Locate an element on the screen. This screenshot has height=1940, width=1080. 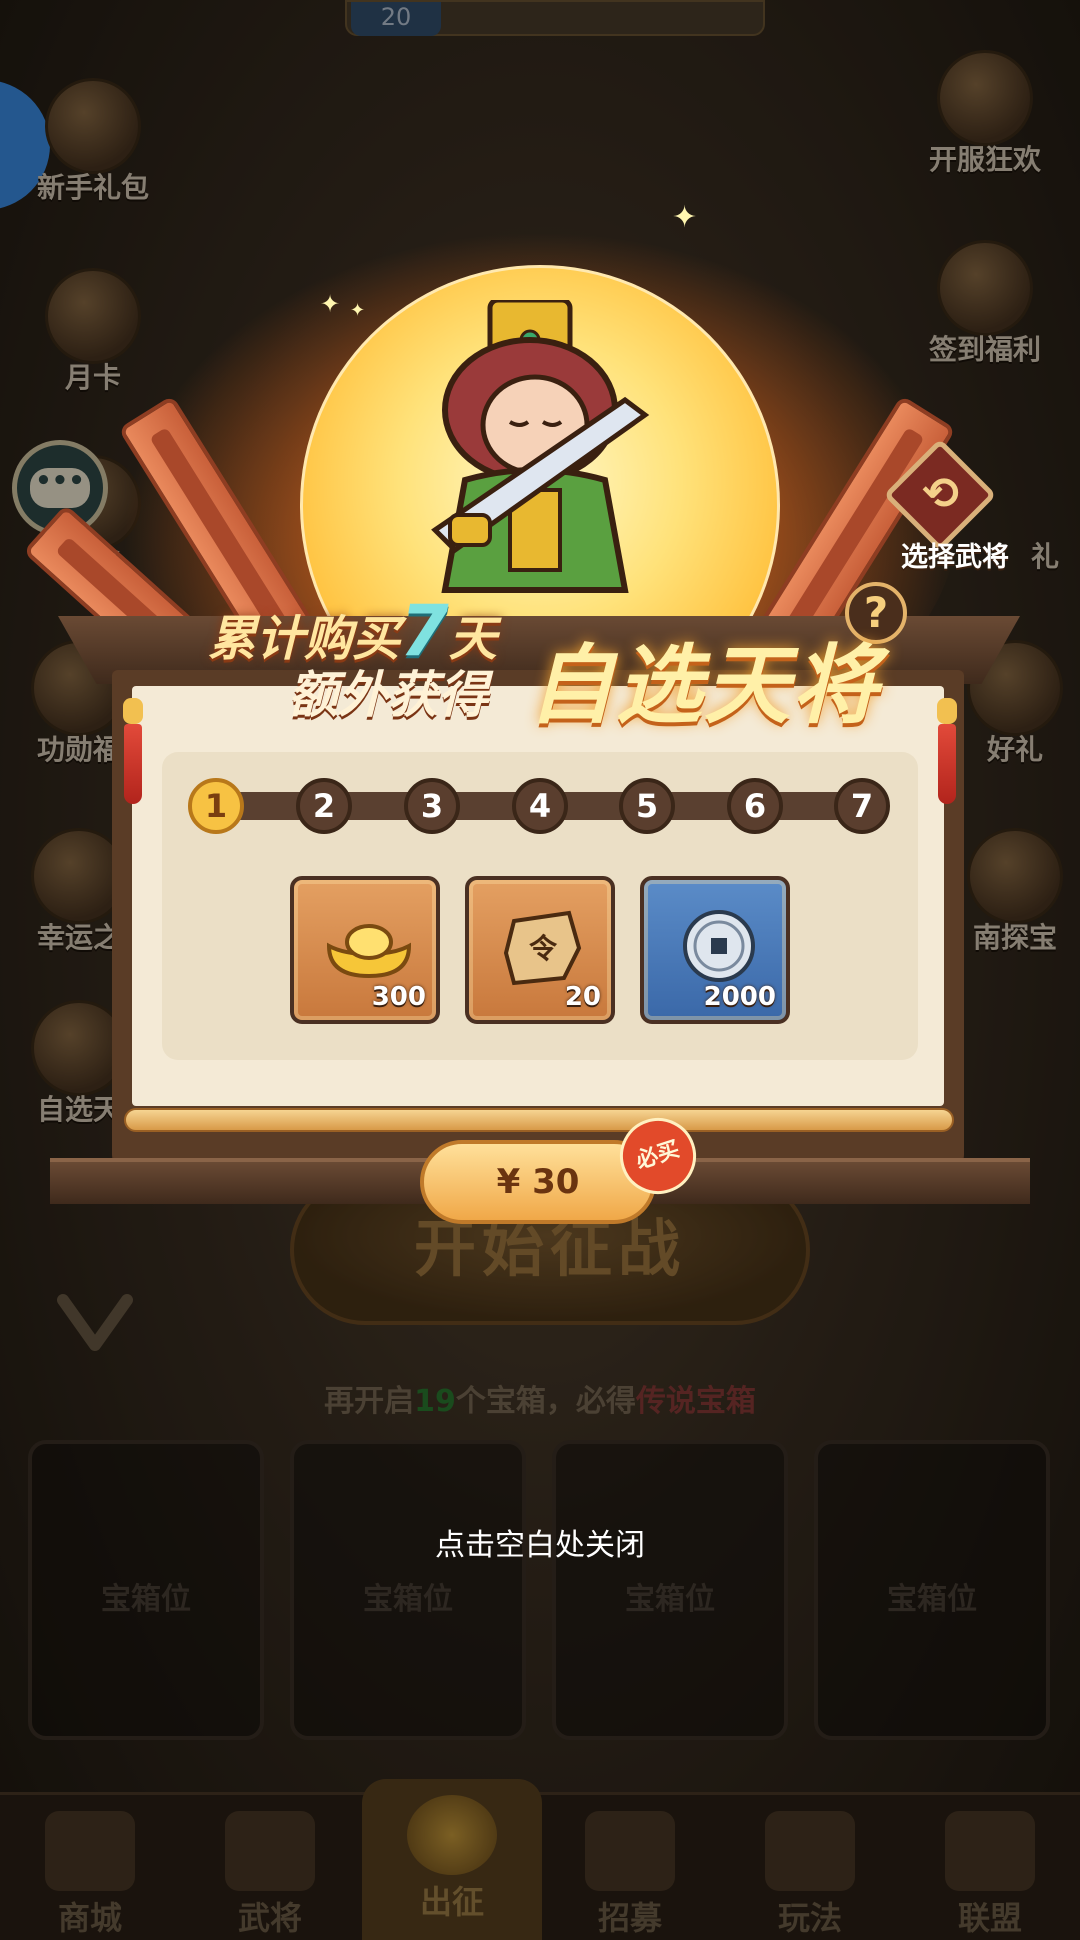
close-hint: 点击空白处关闭 is located at coordinates (540, 1545).